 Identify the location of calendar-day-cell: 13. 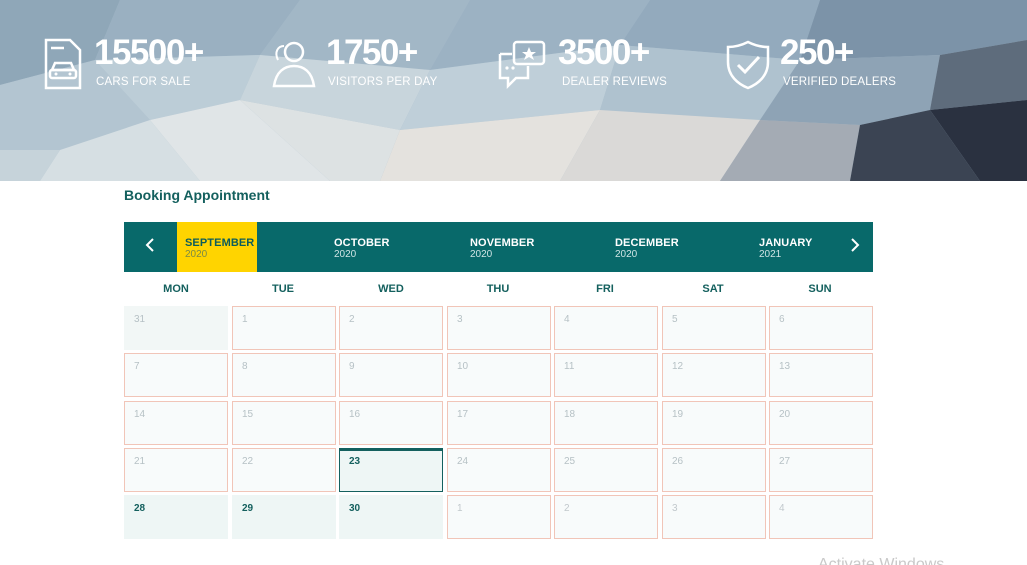
(821, 375).